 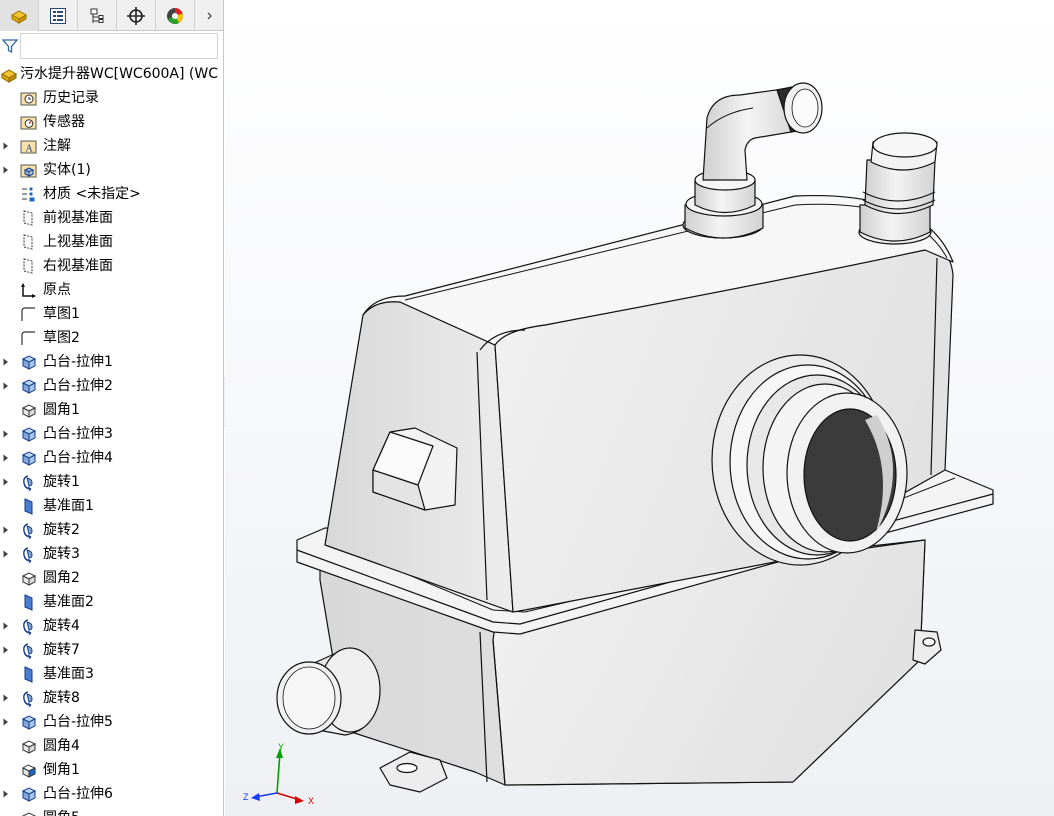 I want to click on tree-item: 实体(1), so click(x=111, y=170).